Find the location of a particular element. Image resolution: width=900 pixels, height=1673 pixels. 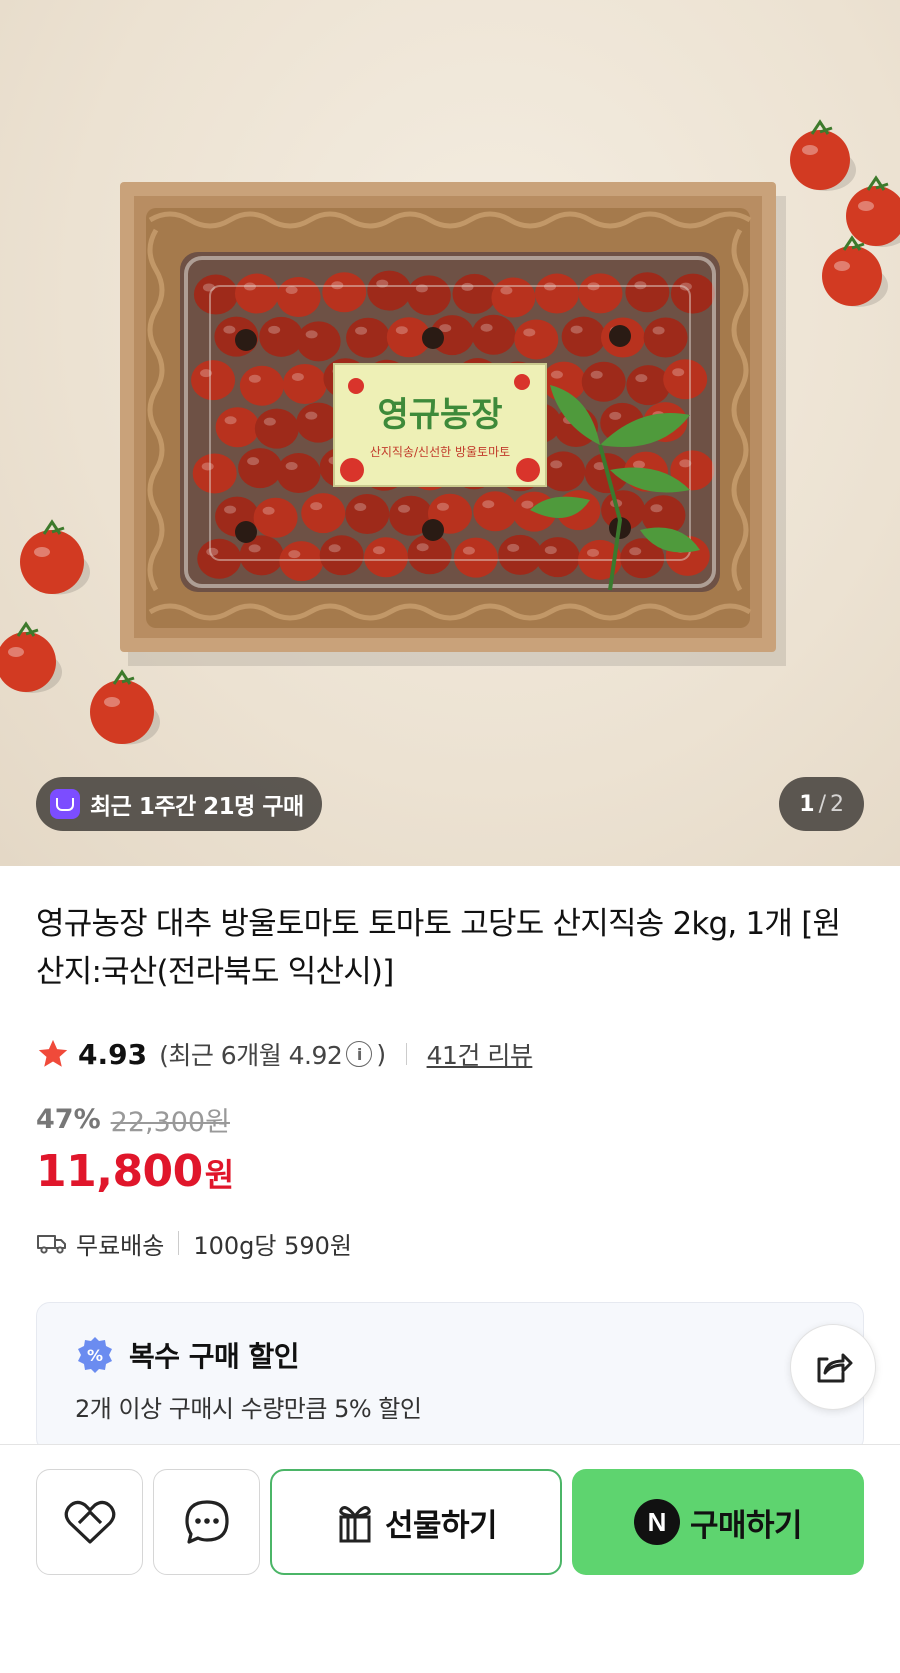

buy-label: 구매하기 is located at coordinates (746, 1525).